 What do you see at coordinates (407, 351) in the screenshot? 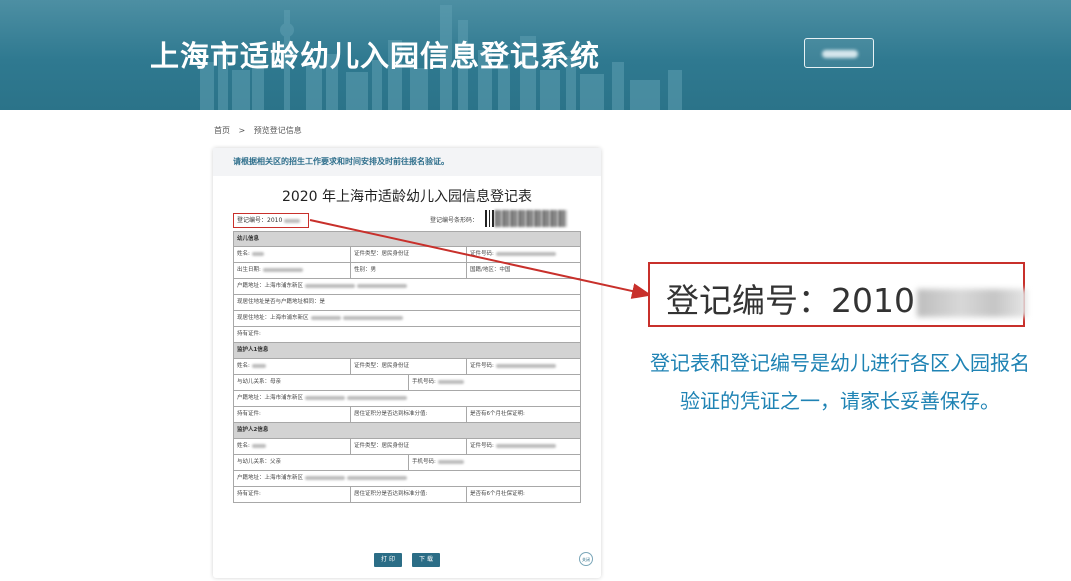
I see `section-guardian1-info: 监护人1信息` at bounding box center [407, 351].